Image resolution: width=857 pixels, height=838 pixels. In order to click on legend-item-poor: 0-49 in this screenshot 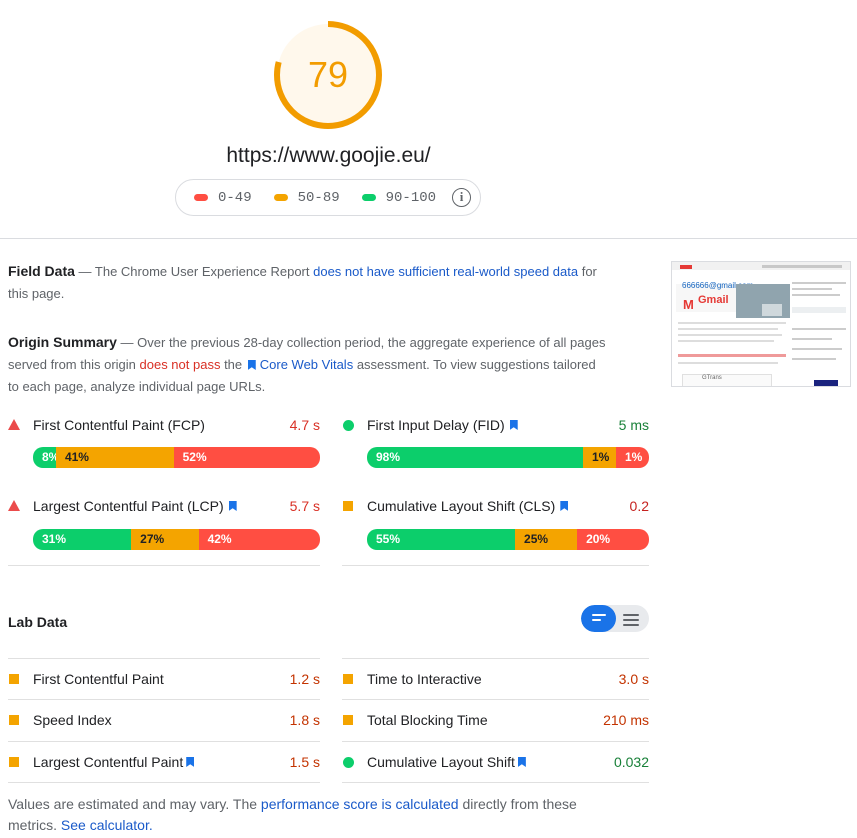, I will do `click(223, 198)`.